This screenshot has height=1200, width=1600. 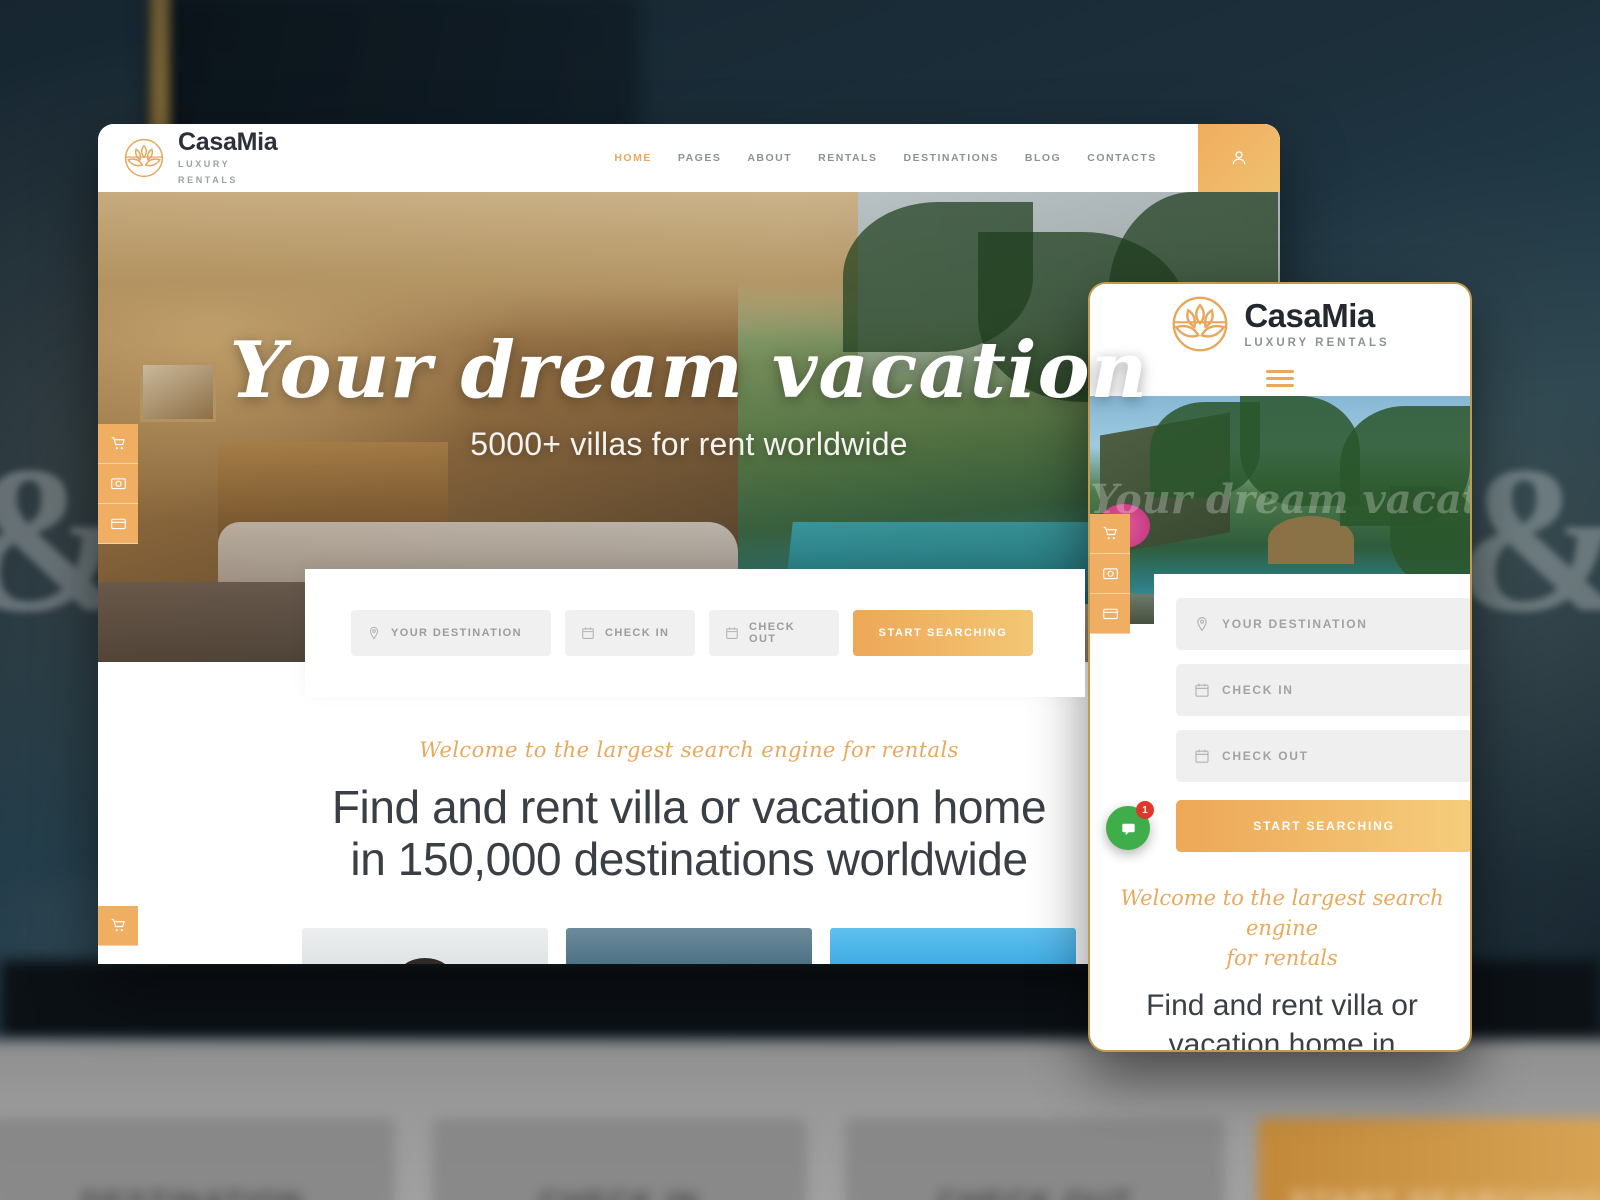 What do you see at coordinates (689, 370) in the screenshot?
I see `hero-title: Your dream vacation` at bounding box center [689, 370].